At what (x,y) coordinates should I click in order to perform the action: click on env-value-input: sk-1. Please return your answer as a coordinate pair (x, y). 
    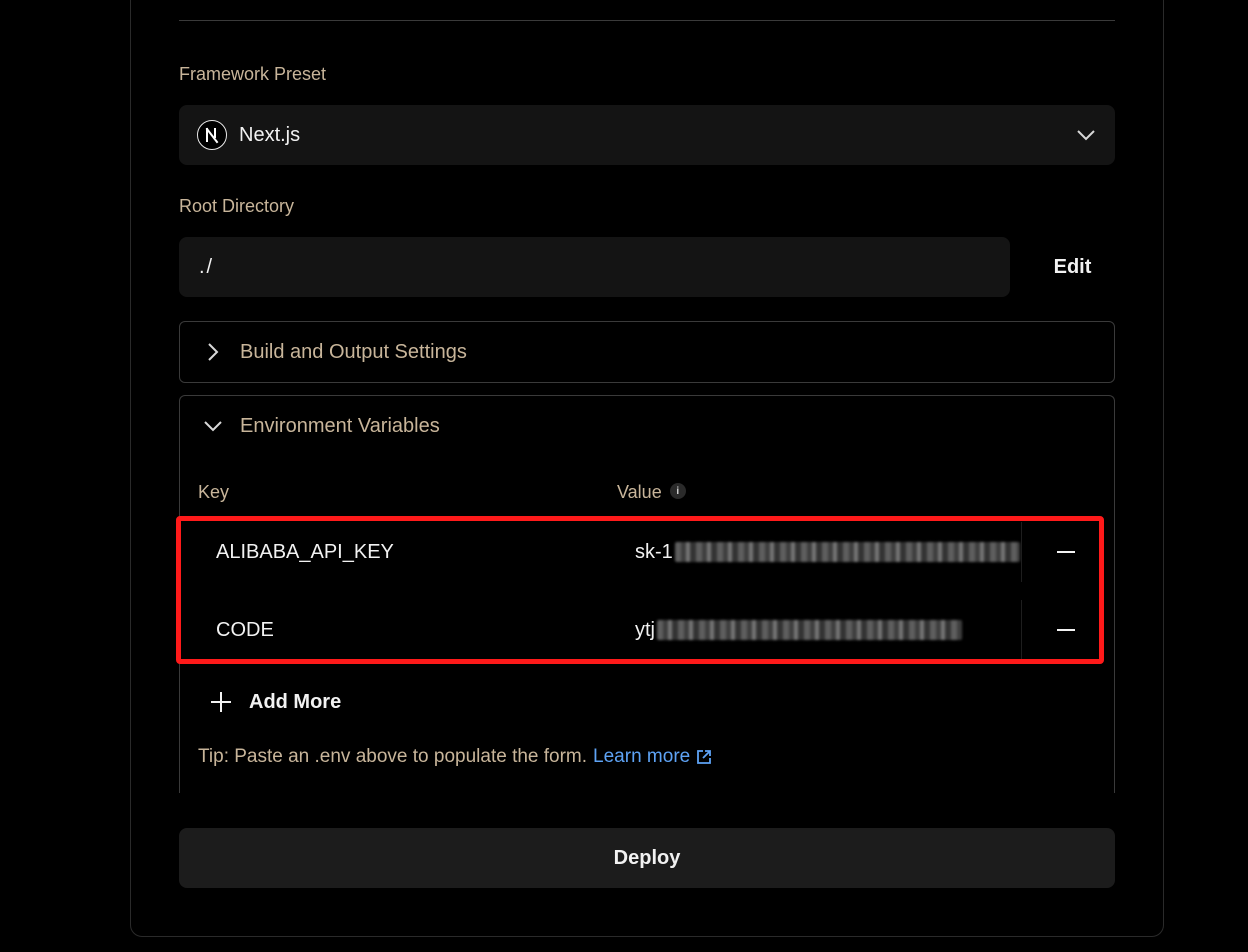
    Looking at the image, I should click on (819, 552).